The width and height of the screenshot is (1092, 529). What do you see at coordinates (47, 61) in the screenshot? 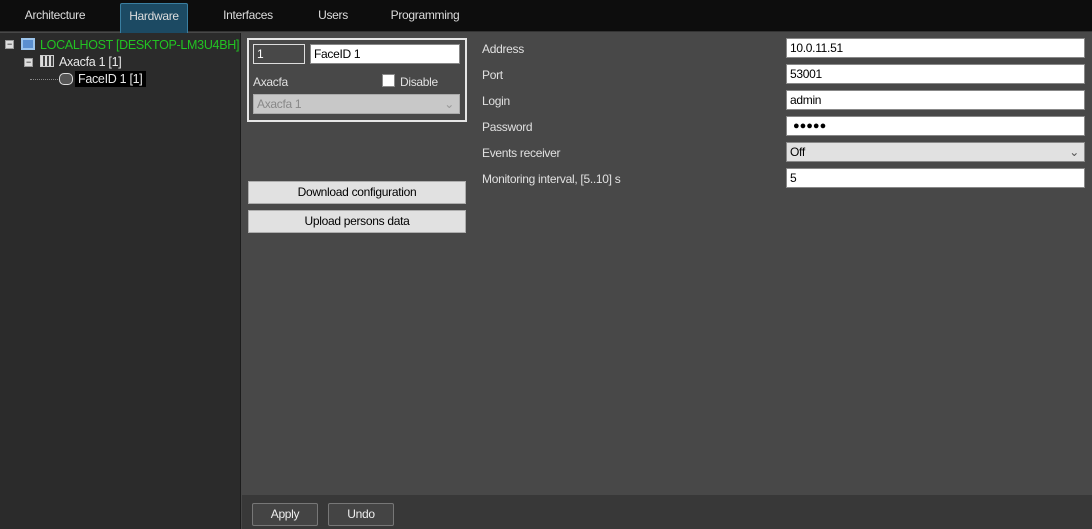
I see `controller-icon` at bounding box center [47, 61].